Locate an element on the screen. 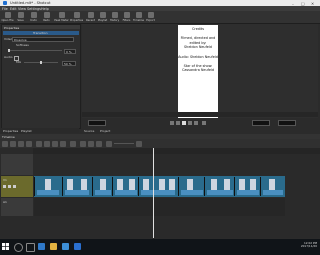 The image size is (320, 255). append-icon is located at coordinates (39, 143).